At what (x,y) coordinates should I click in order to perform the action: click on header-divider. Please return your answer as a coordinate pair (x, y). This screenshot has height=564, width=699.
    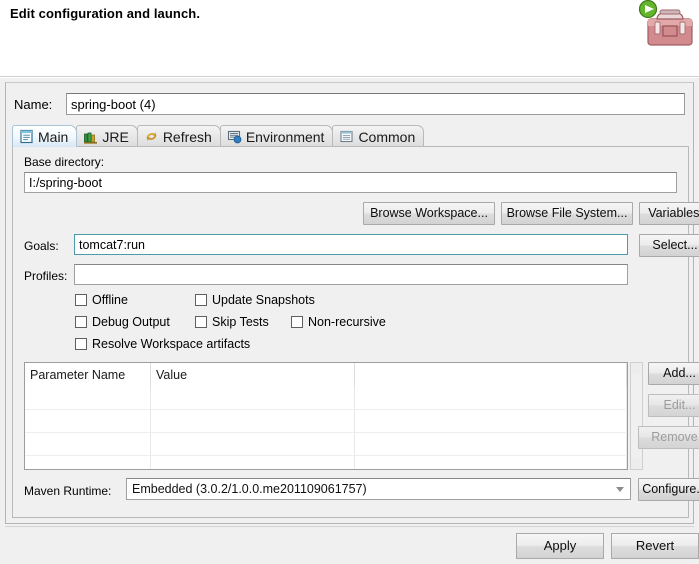
    Looking at the image, I should click on (349, 76).